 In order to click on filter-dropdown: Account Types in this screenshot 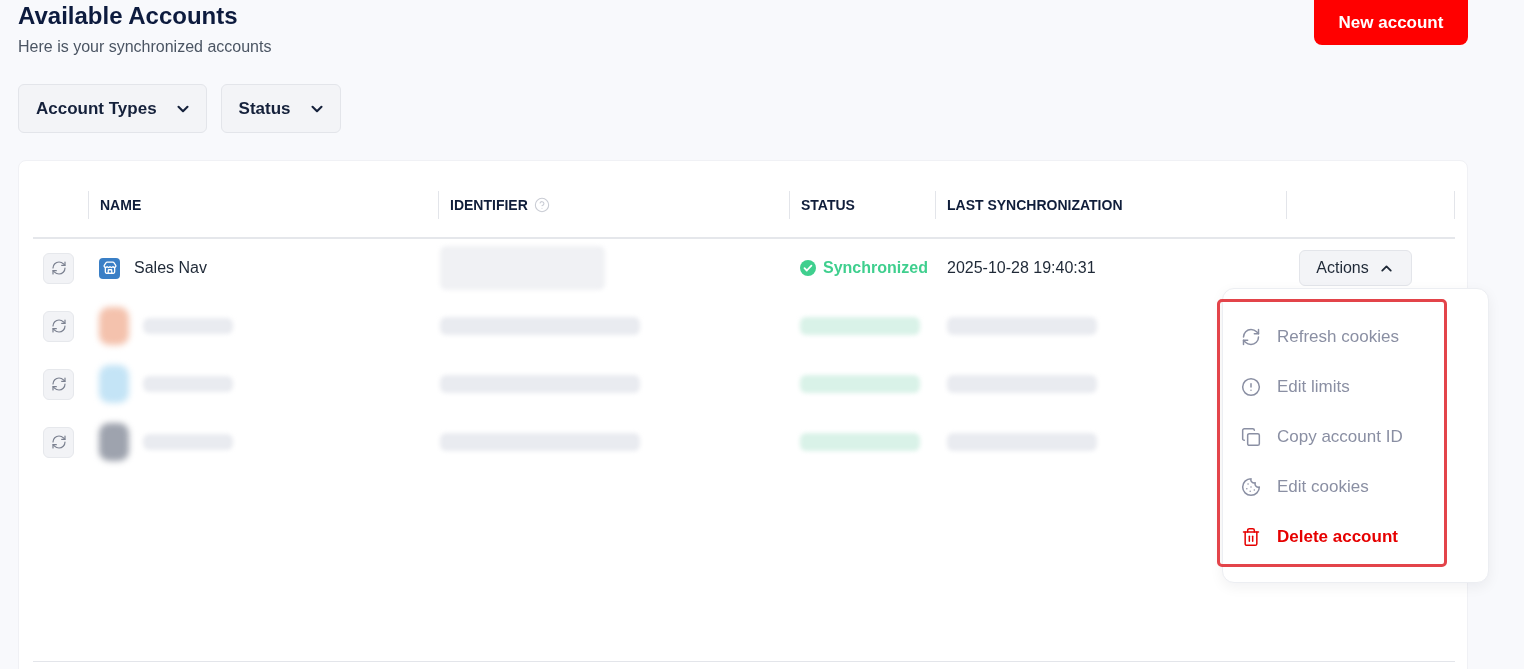, I will do `click(112, 108)`.